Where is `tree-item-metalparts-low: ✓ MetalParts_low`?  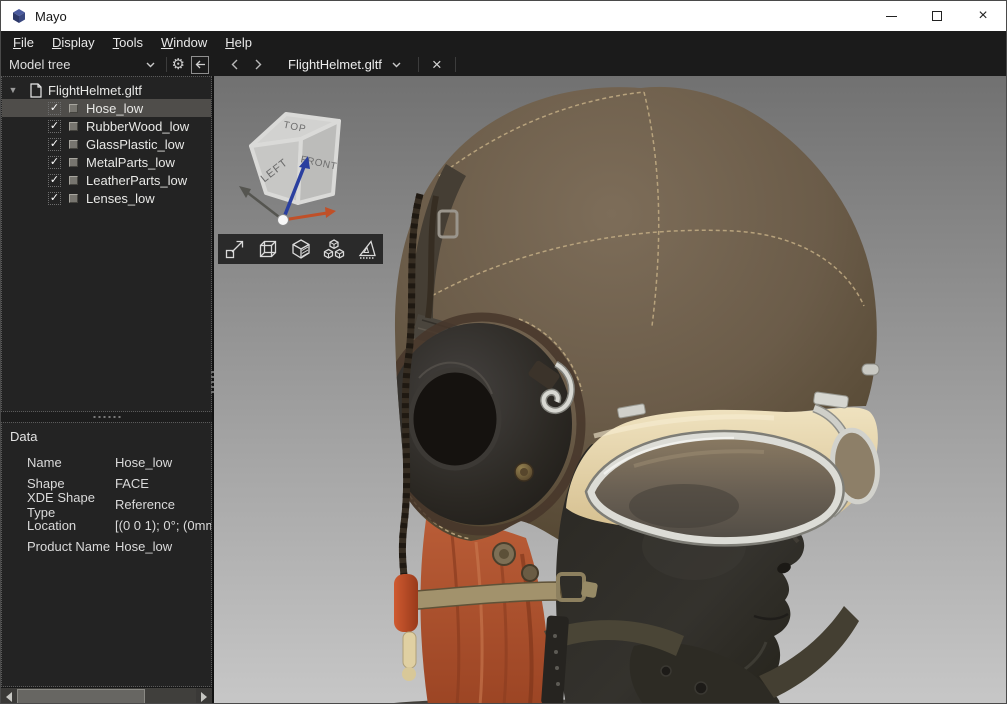 tree-item-metalparts-low: ✓ MetalParts_low is located at coordinates (106, 162).